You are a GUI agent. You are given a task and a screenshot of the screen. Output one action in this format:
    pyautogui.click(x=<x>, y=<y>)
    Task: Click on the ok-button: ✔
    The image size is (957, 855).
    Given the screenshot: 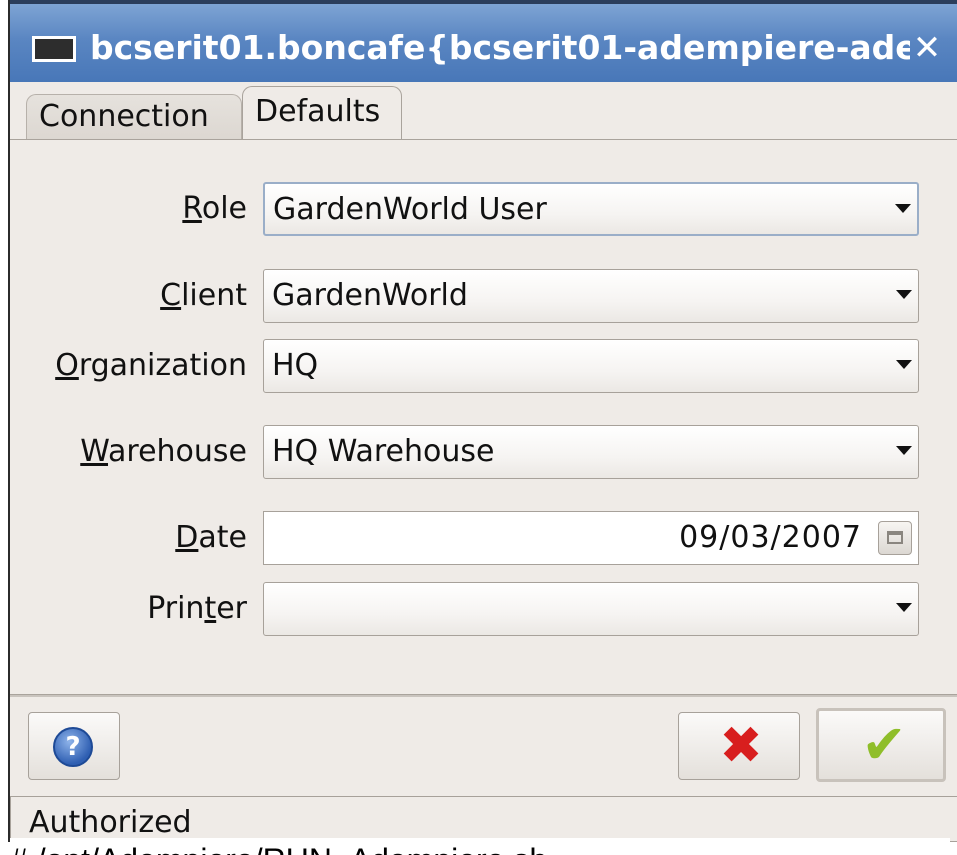 What is the action you would take?
    pyautogui.click(x=881, y=745)
    